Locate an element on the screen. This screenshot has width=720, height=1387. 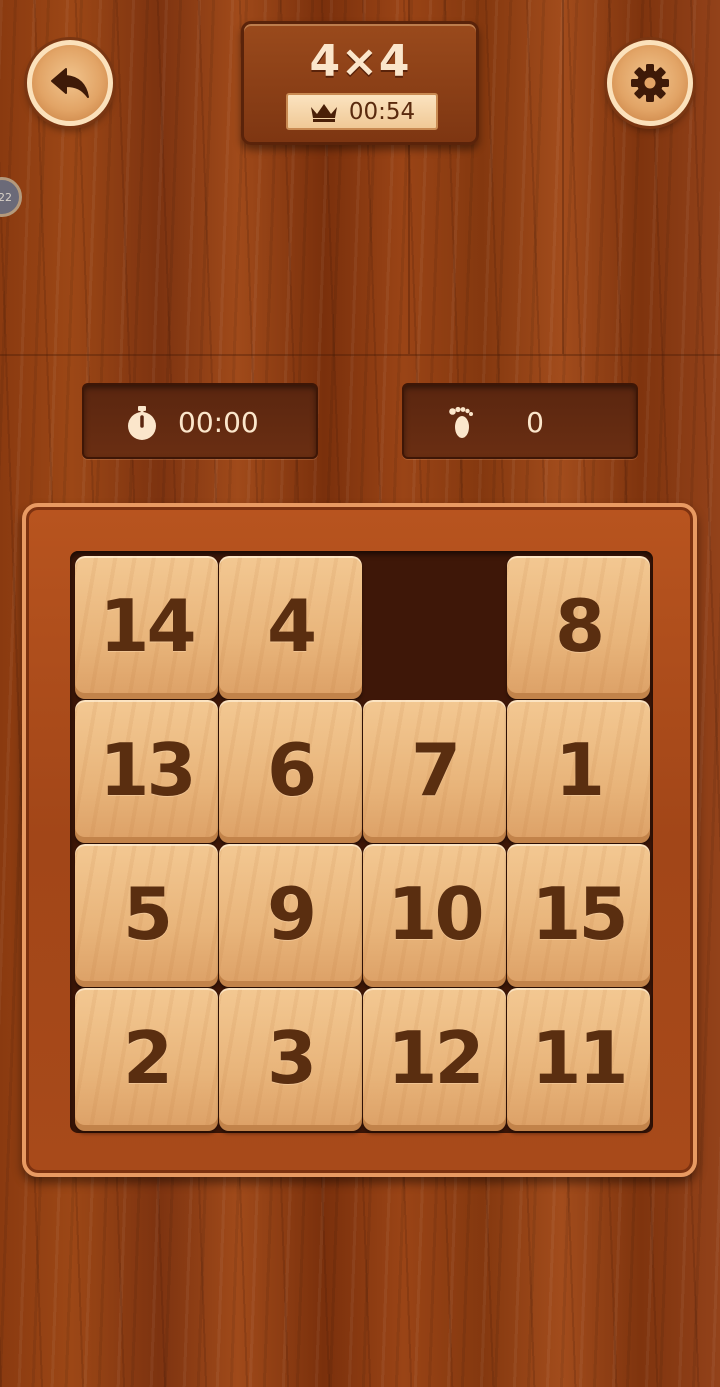
gear-icon is located at coordinates (650, 83).